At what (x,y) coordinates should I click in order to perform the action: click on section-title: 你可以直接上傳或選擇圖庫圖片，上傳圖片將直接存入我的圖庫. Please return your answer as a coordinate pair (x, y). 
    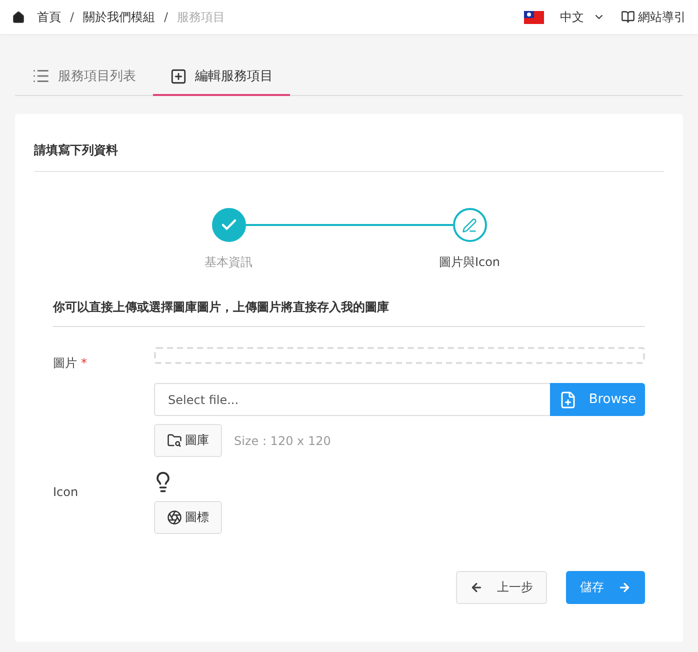
    Looking at the image, I should click on (349, 313).